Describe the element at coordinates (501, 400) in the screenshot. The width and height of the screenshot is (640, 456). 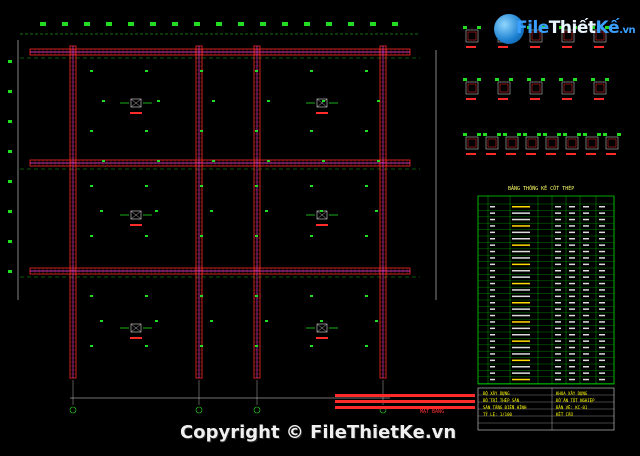
I see `title-block-line: BỐ TRÍ THÉP SÀN` at that location.